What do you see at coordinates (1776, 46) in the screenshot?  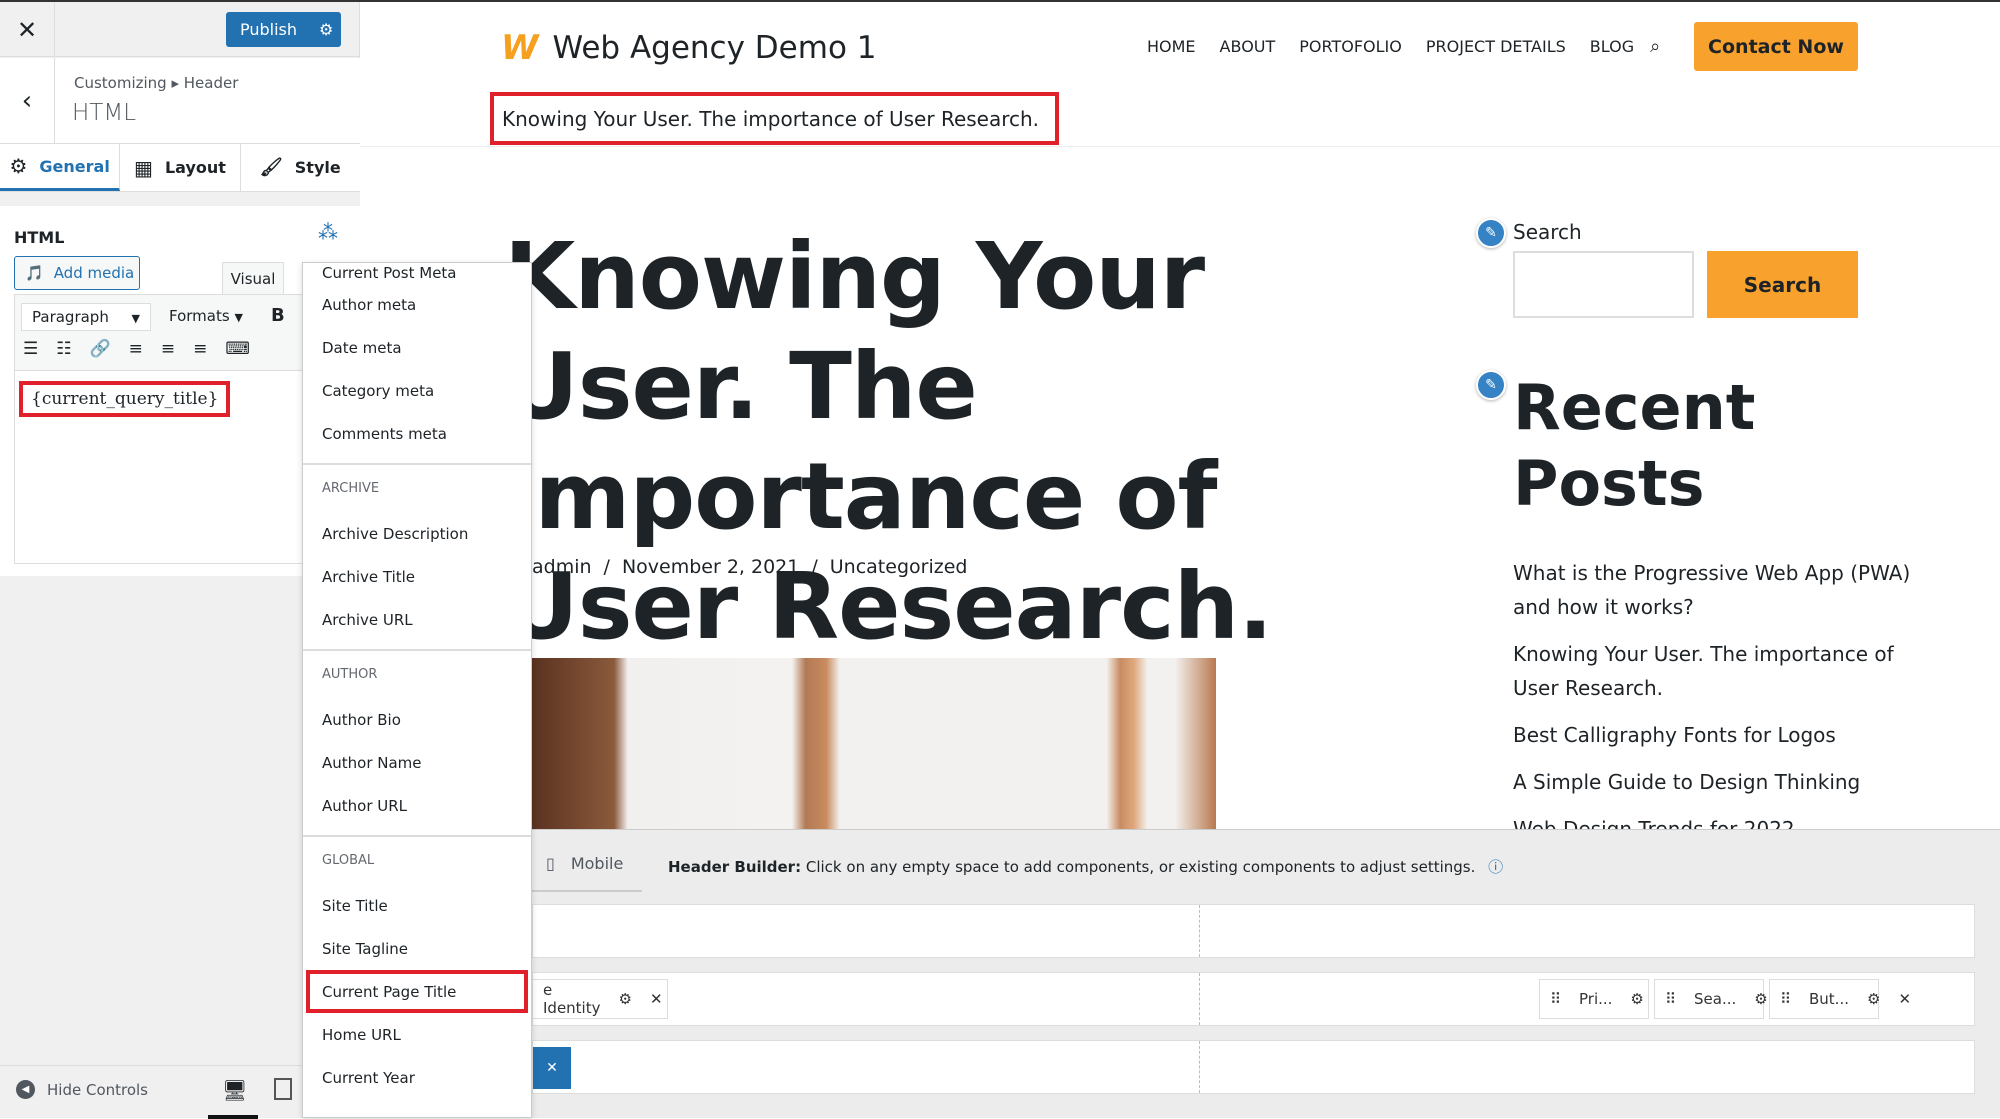 I see `contact-now-button: Contact Now` at bounding box center [1776, 46].